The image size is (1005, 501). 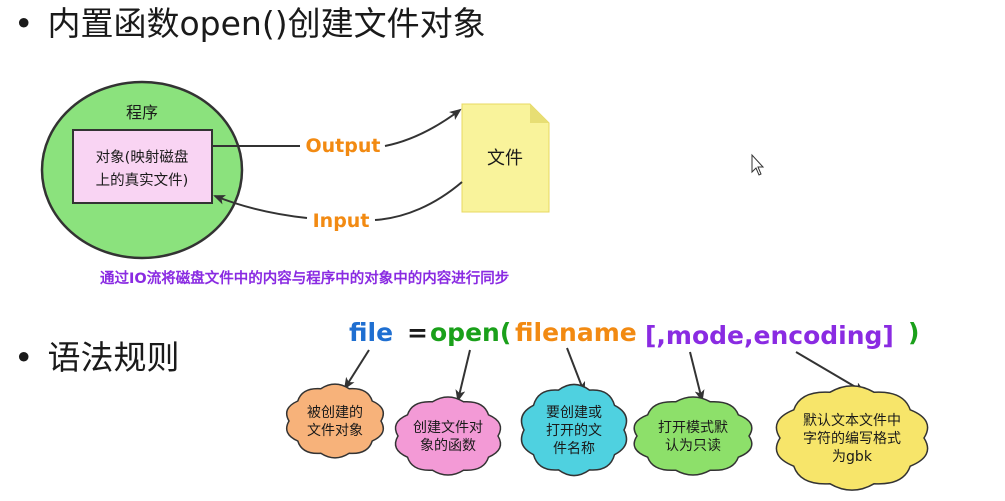 I want to click on callout-cloud: 被创建的文件对象, so click(x=335, y=421).